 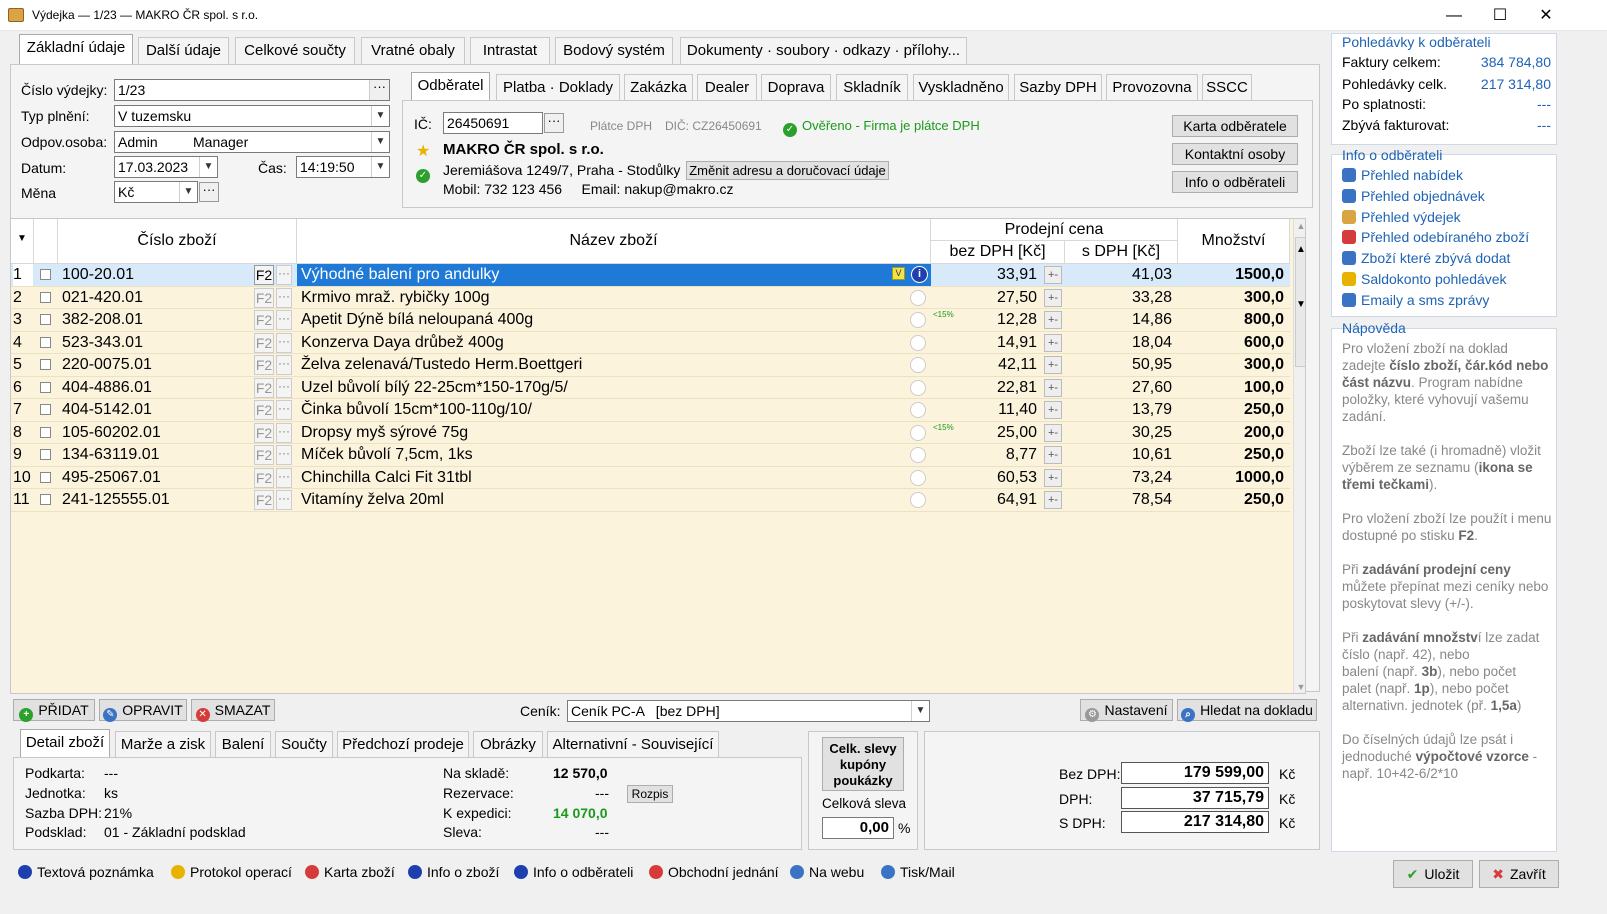 What do you see at coordinates (614, 343) in the screenshot?
I see `row-name: Konzerva Daya drůbež 400g` at bounding box center [614, 343].